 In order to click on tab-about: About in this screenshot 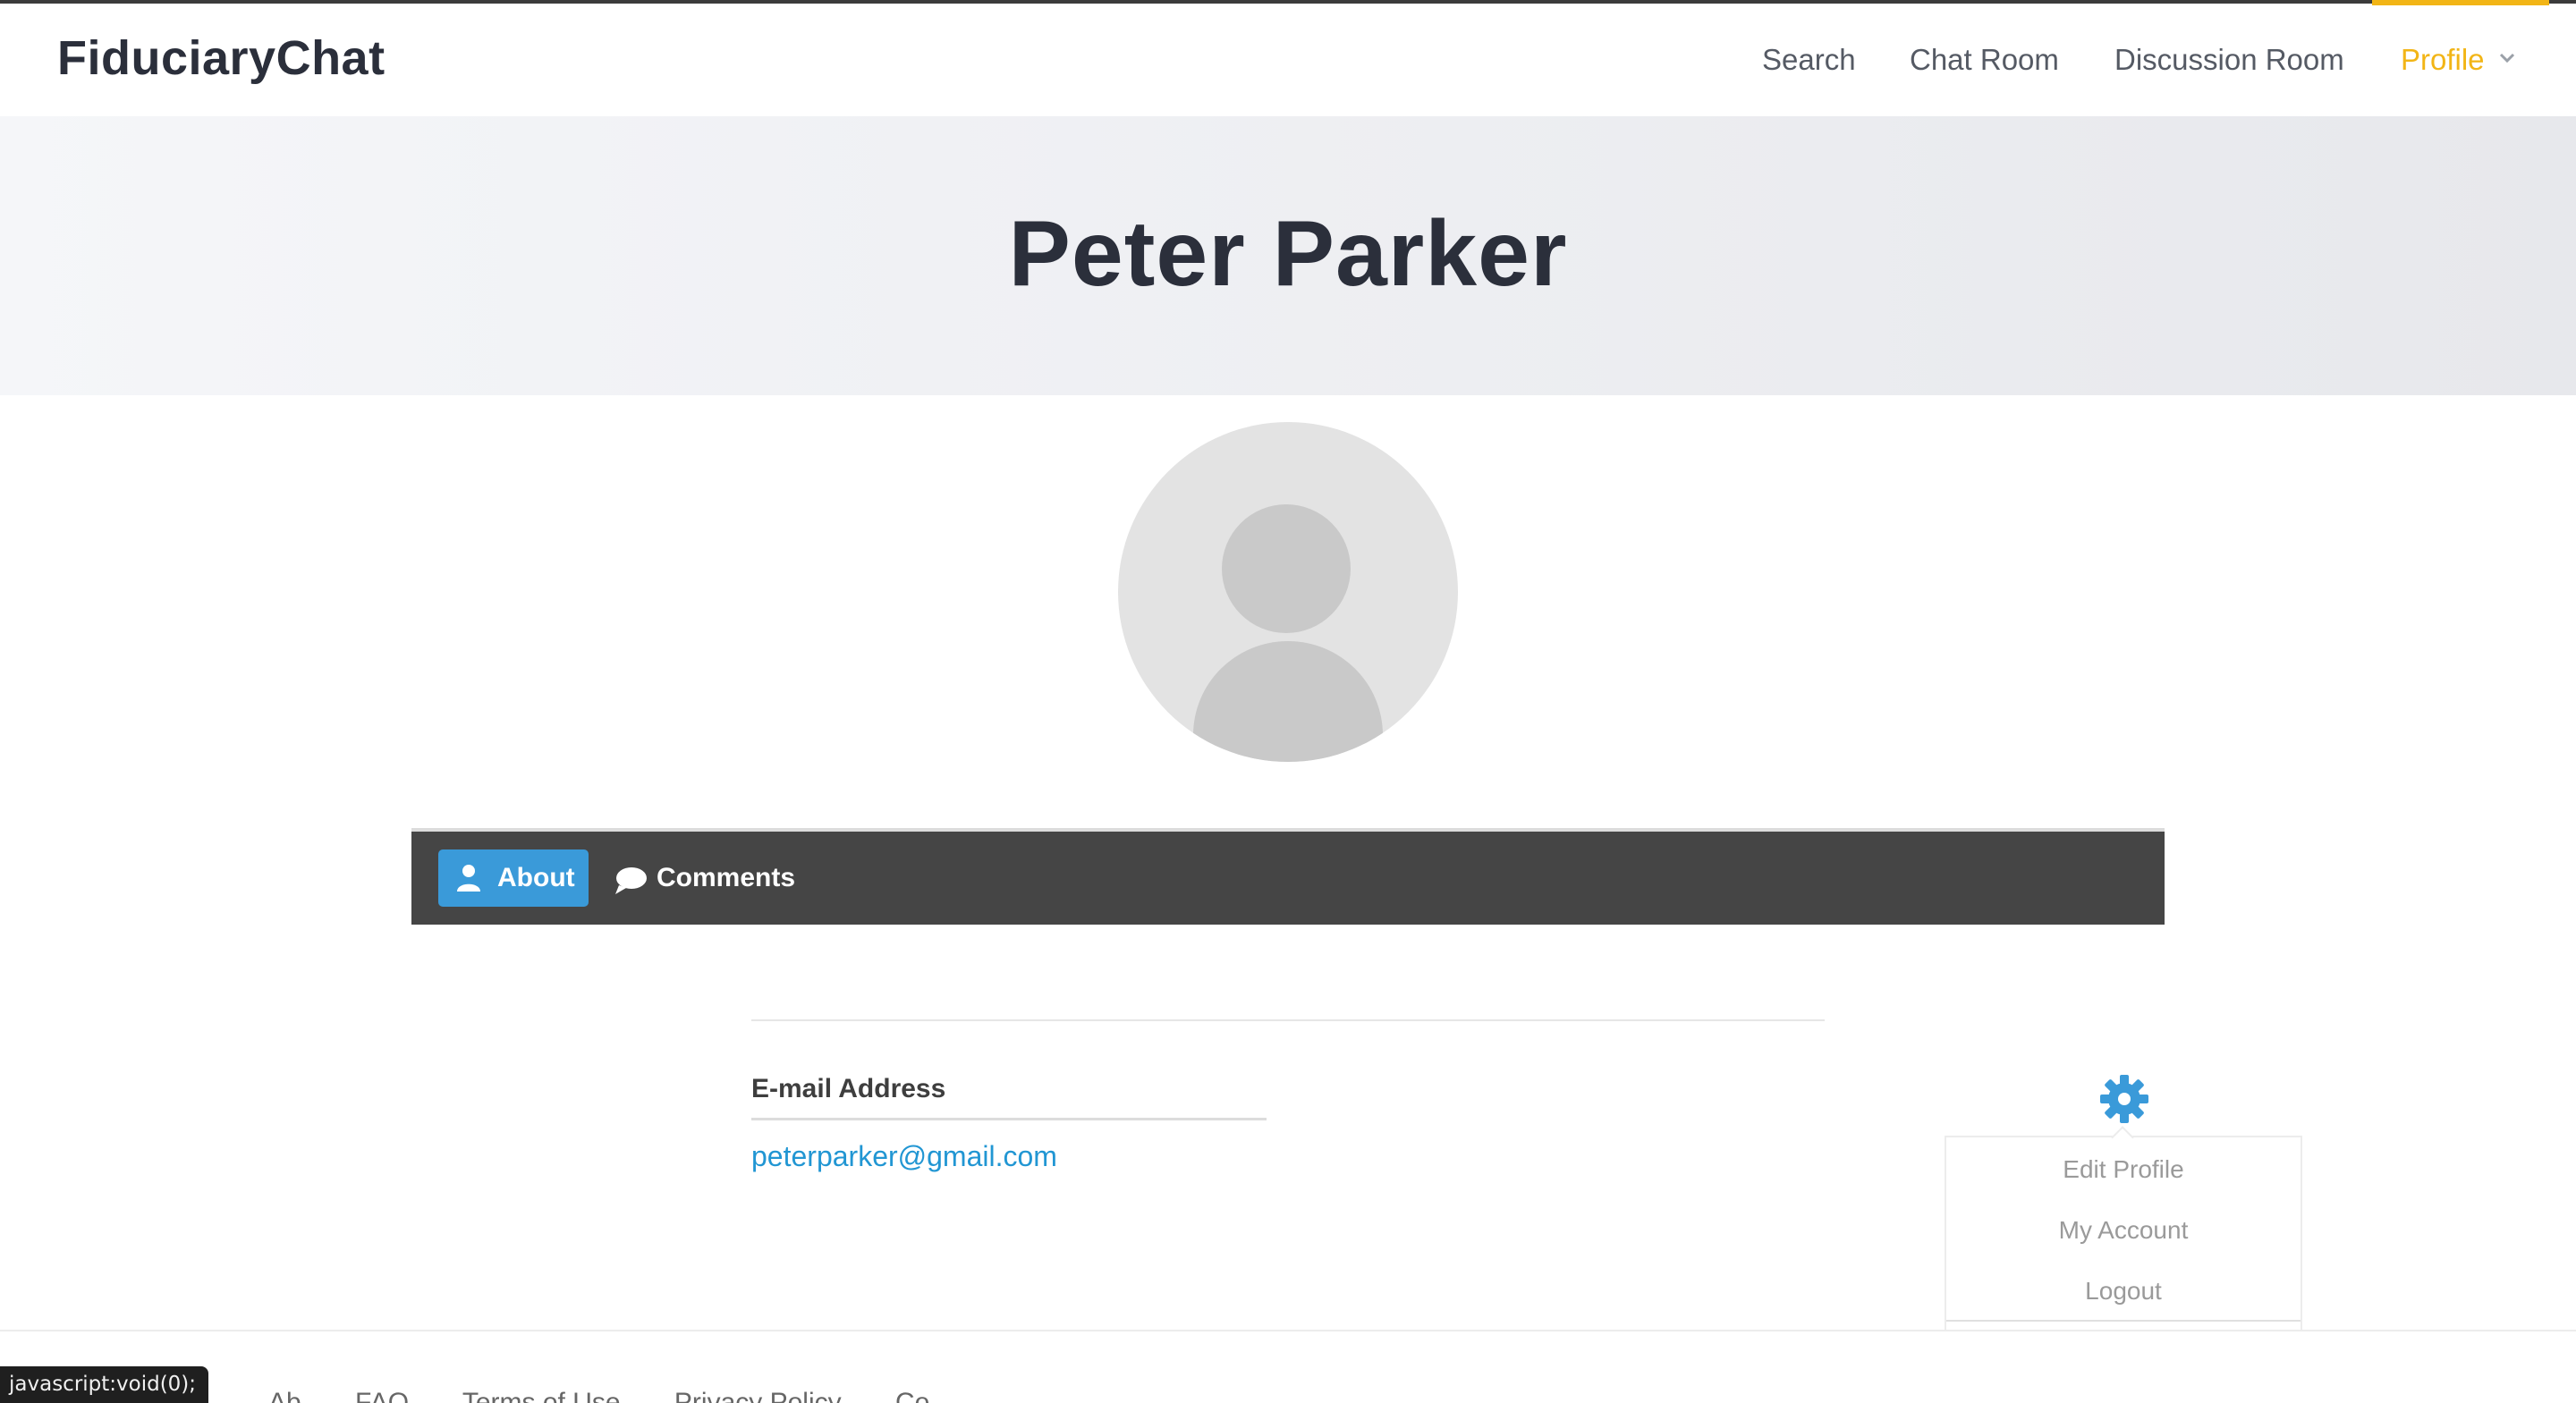, I will do `click(513, 878)`.